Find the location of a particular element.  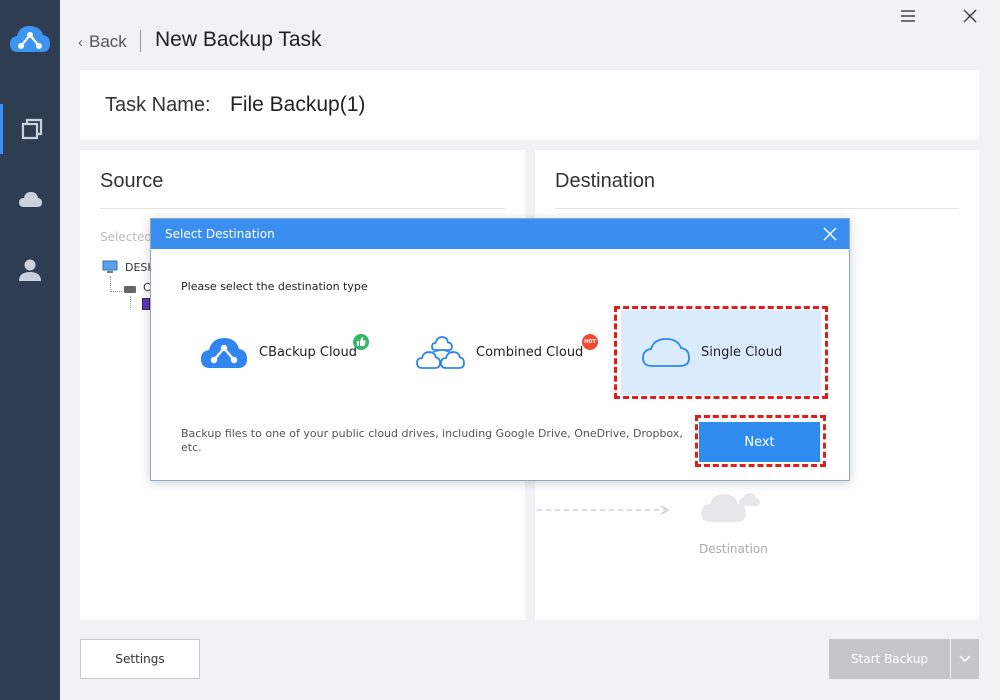

start-backup-dropdown is located at coordinates (965, 659).